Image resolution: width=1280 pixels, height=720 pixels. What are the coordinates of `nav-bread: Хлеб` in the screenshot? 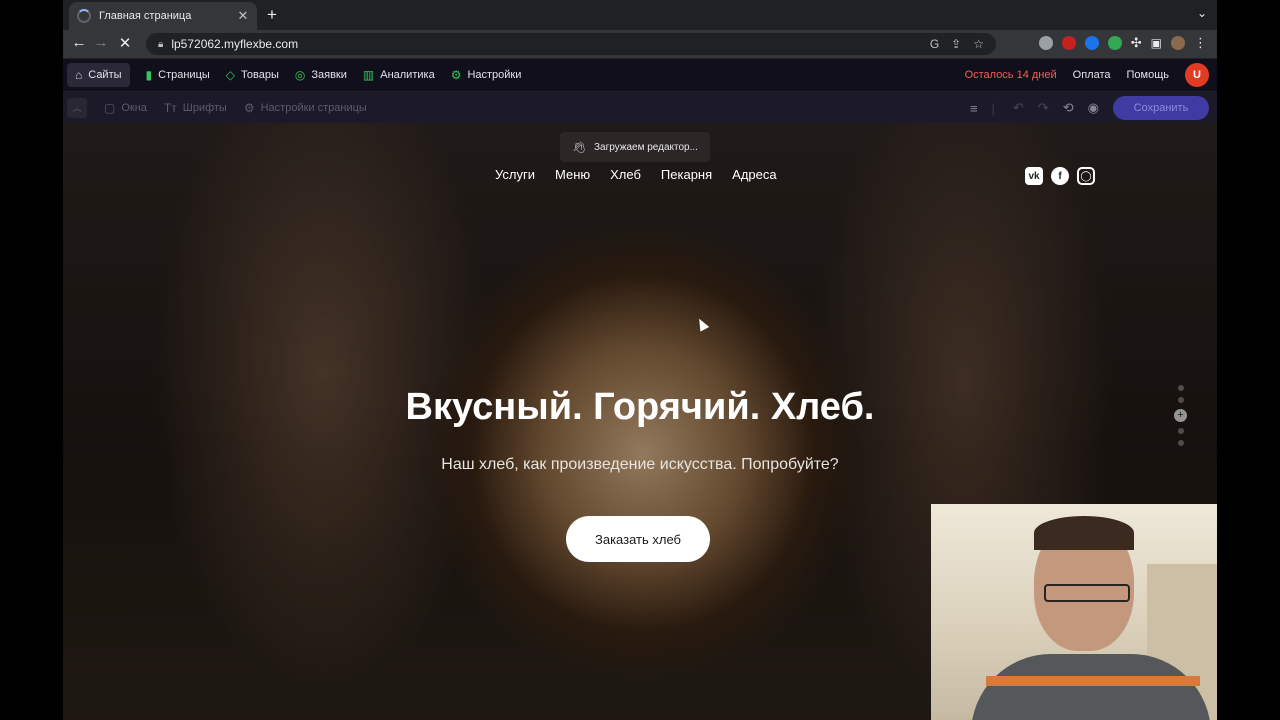 It's located at (625, 174).